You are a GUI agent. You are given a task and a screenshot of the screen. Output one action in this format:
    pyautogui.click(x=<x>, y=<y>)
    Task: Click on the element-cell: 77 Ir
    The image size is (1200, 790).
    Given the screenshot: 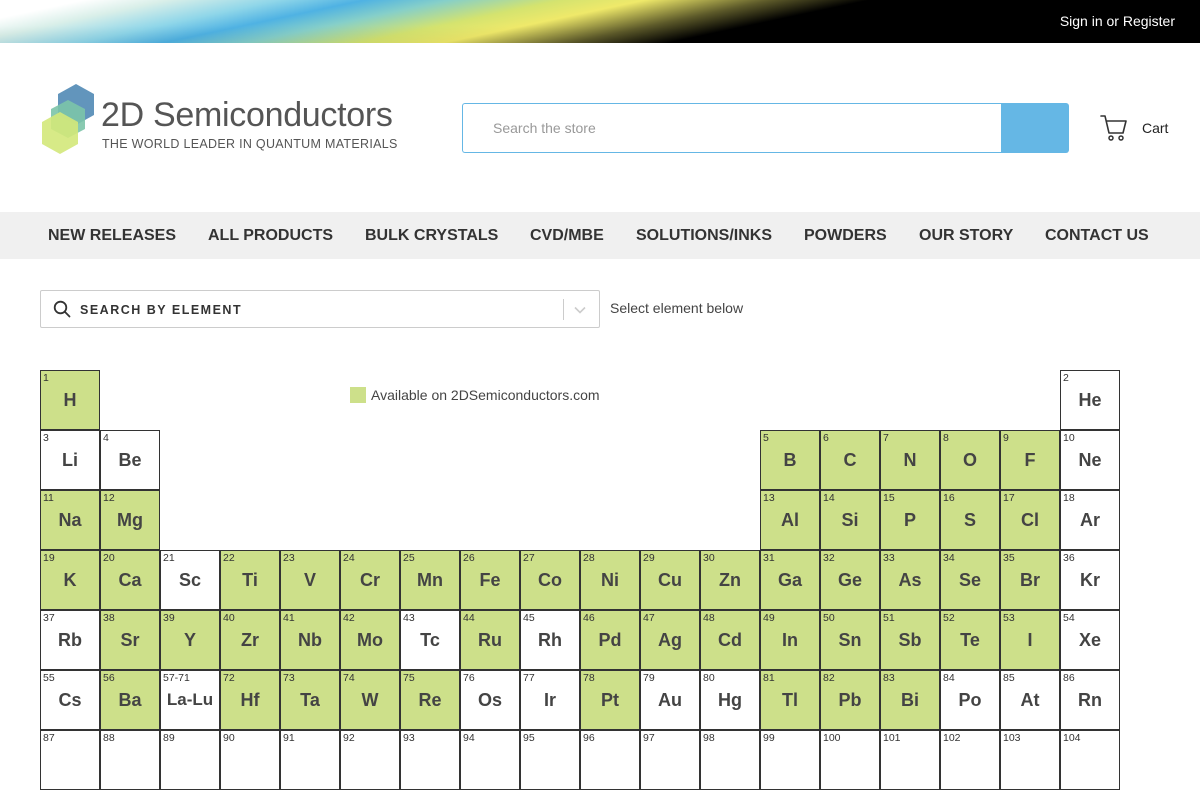 What is the action you would take?
    pyautogui.click(x=550, y=700)
    